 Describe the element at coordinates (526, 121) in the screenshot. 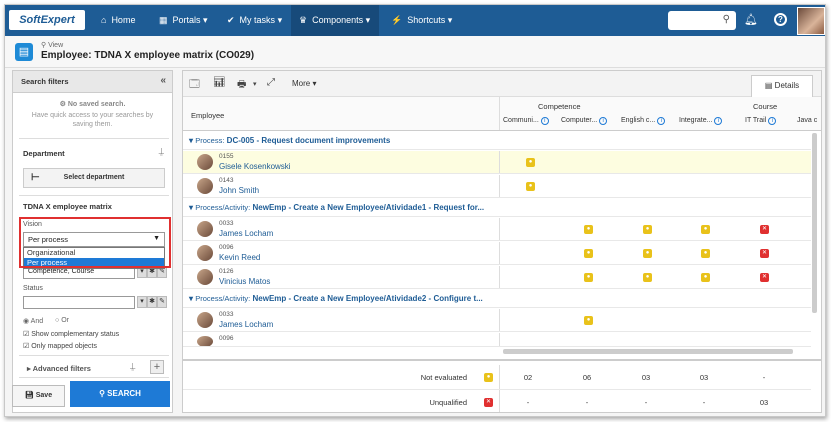

I see `column-header: Communi... i` at that location.